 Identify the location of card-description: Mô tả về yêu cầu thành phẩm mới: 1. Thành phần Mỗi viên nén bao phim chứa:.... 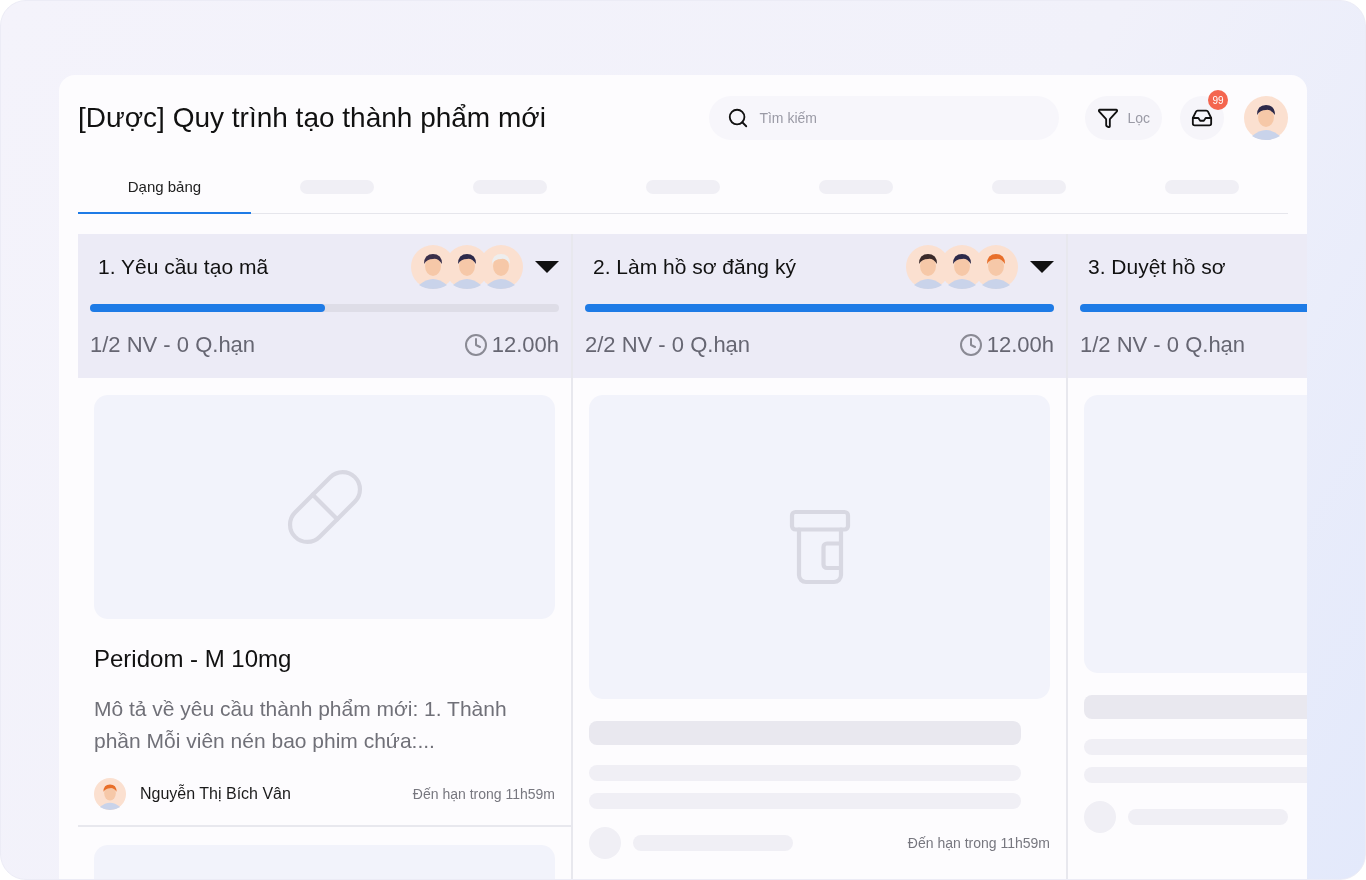
(301, 725).